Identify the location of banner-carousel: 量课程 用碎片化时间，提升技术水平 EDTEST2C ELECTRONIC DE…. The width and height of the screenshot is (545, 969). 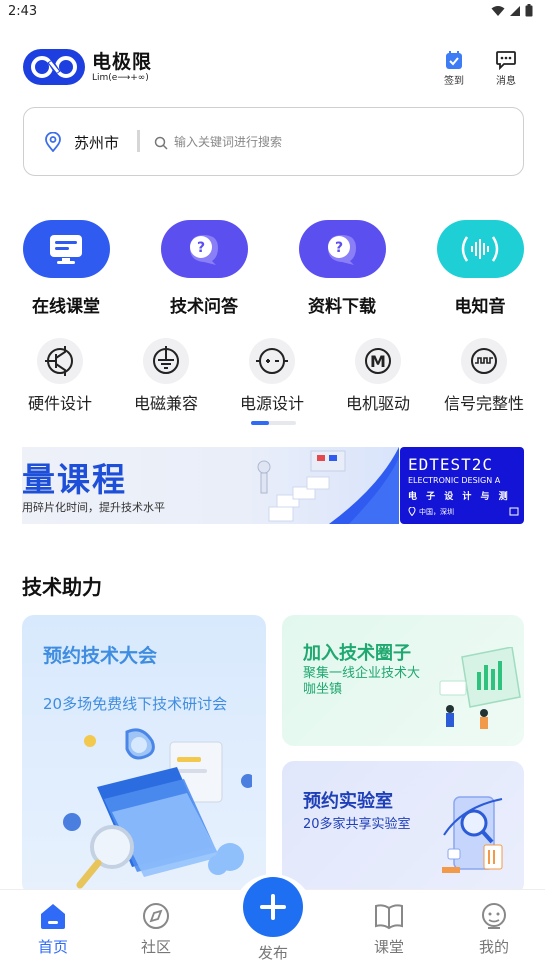
(273, 485).